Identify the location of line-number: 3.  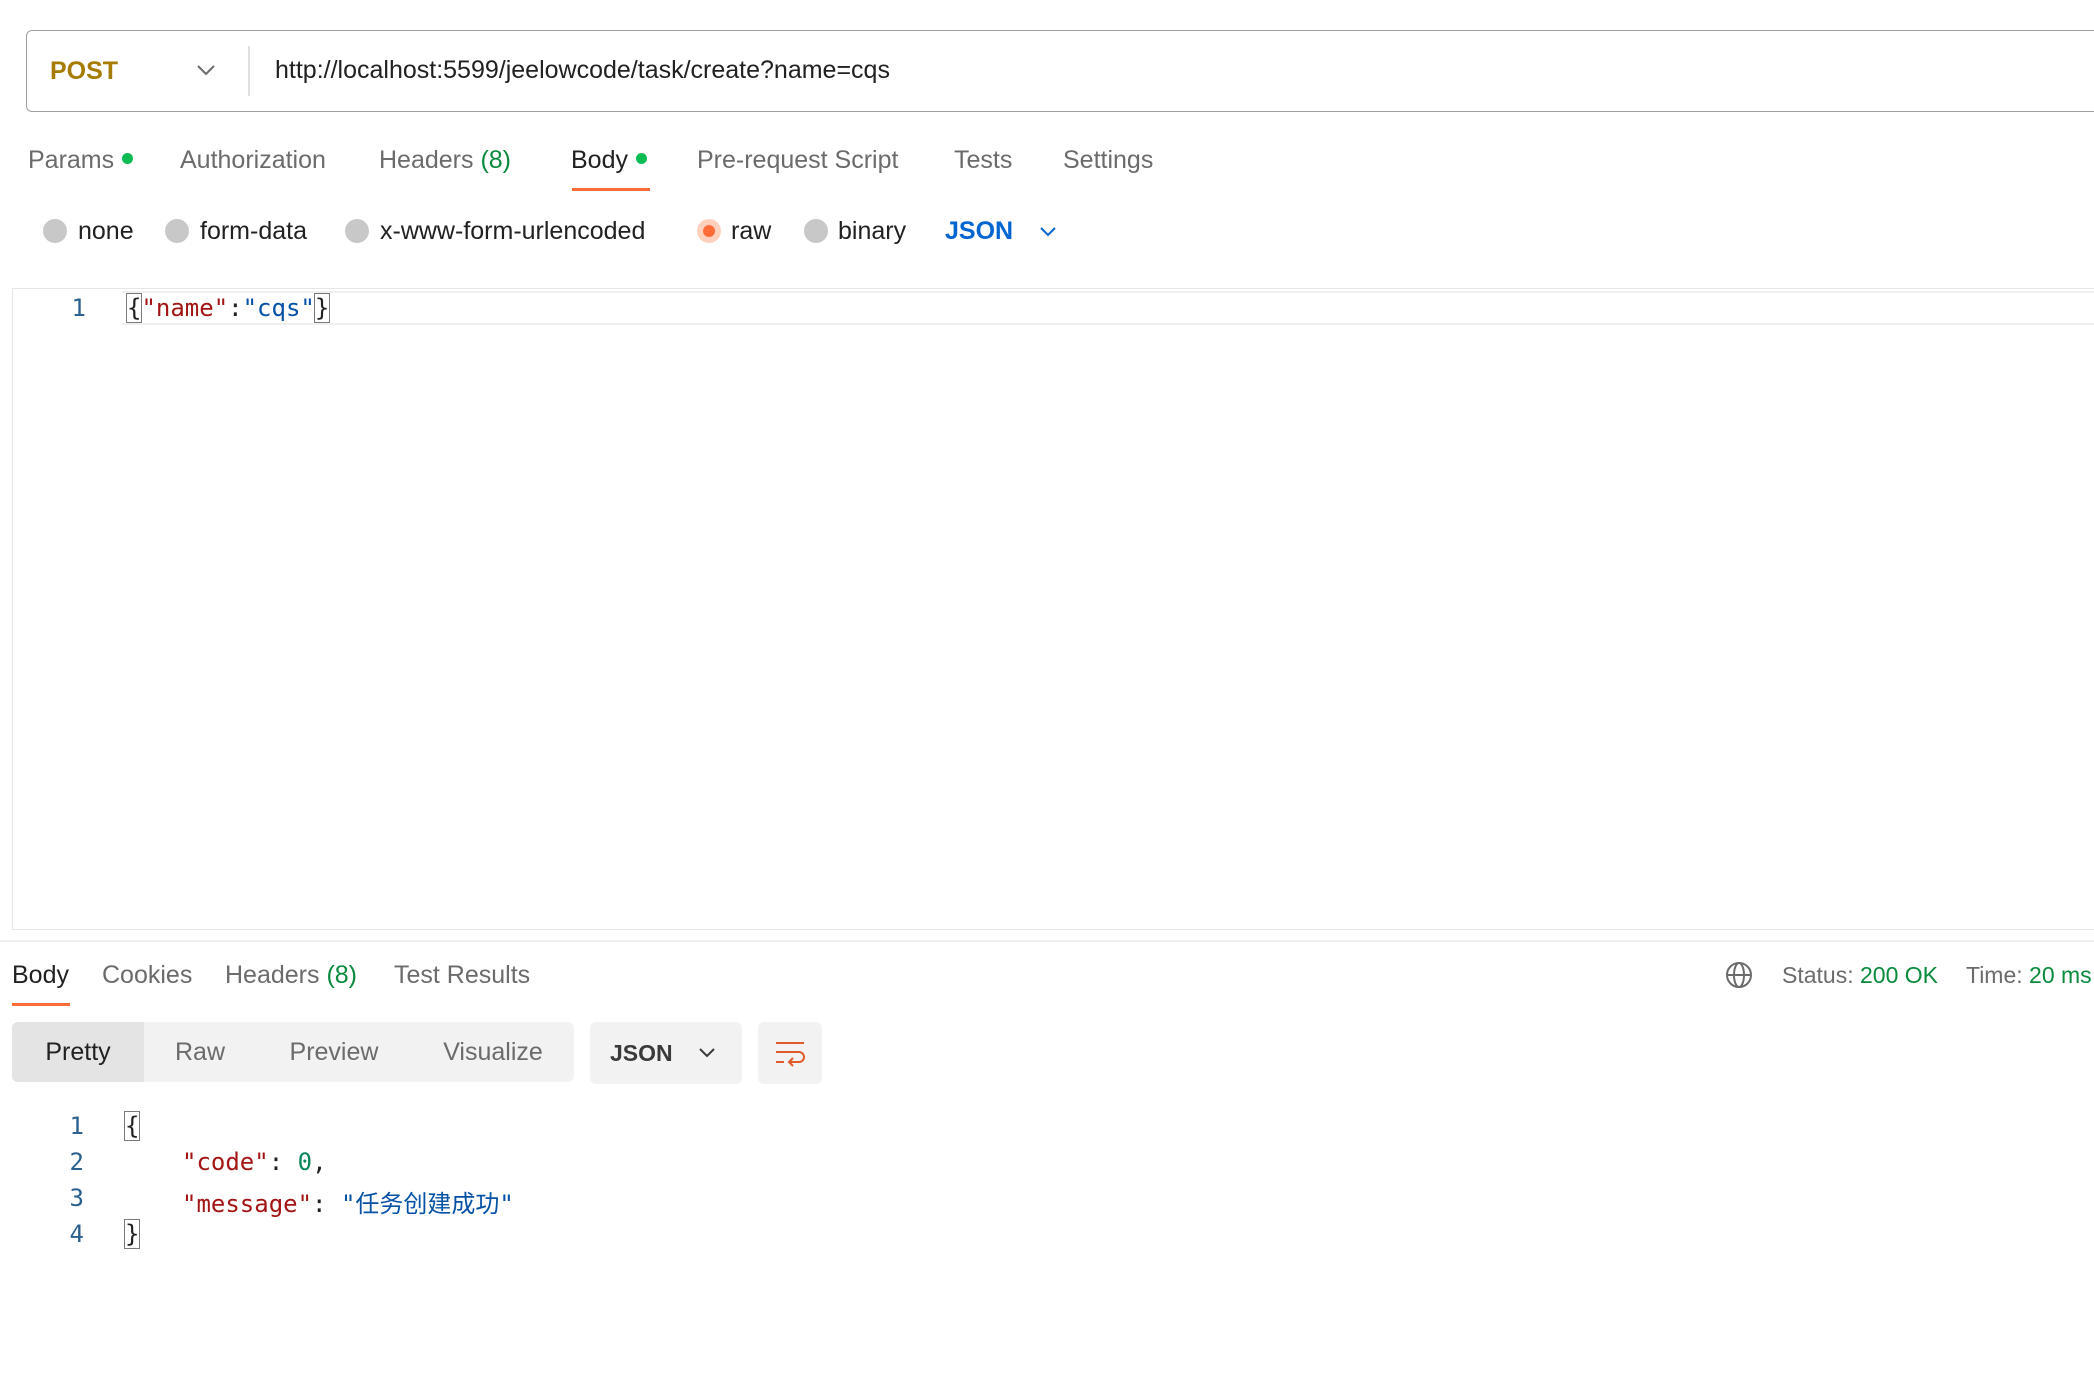
(76, 1198).